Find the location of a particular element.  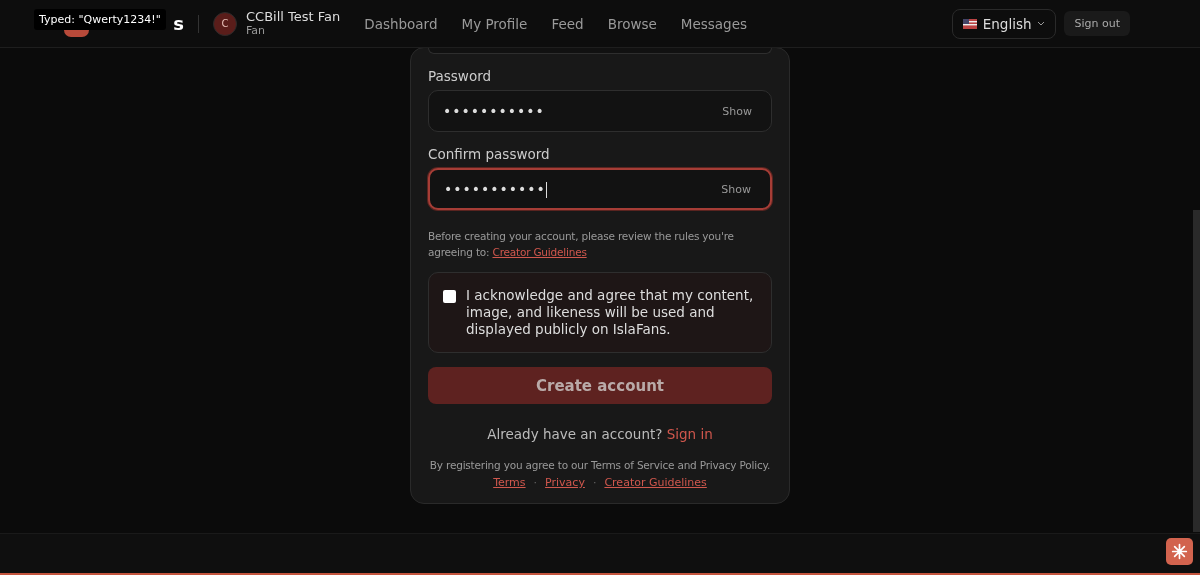

legal-text: By registering you agree to our Terms of Service and Privacy Policy. is located at coordinates (600, 465).